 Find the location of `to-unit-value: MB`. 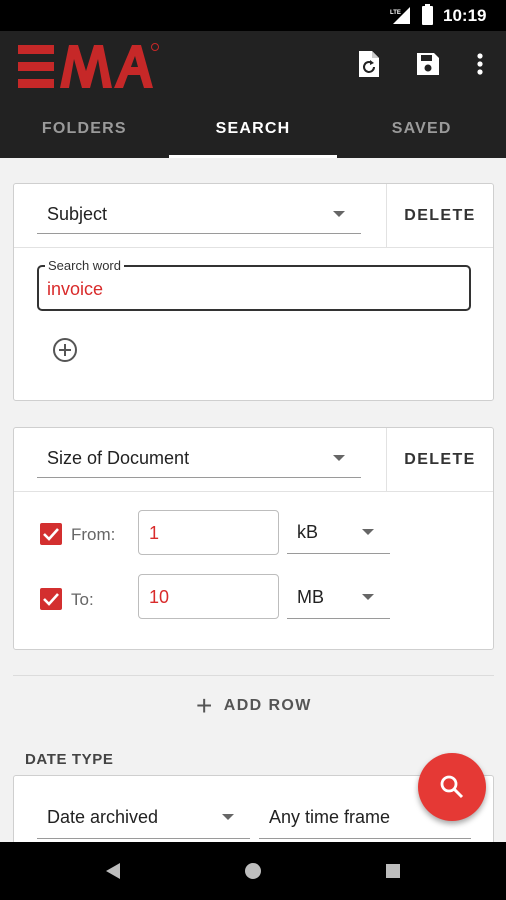

to-unit-value: MB is located at coordinates (310, 597).